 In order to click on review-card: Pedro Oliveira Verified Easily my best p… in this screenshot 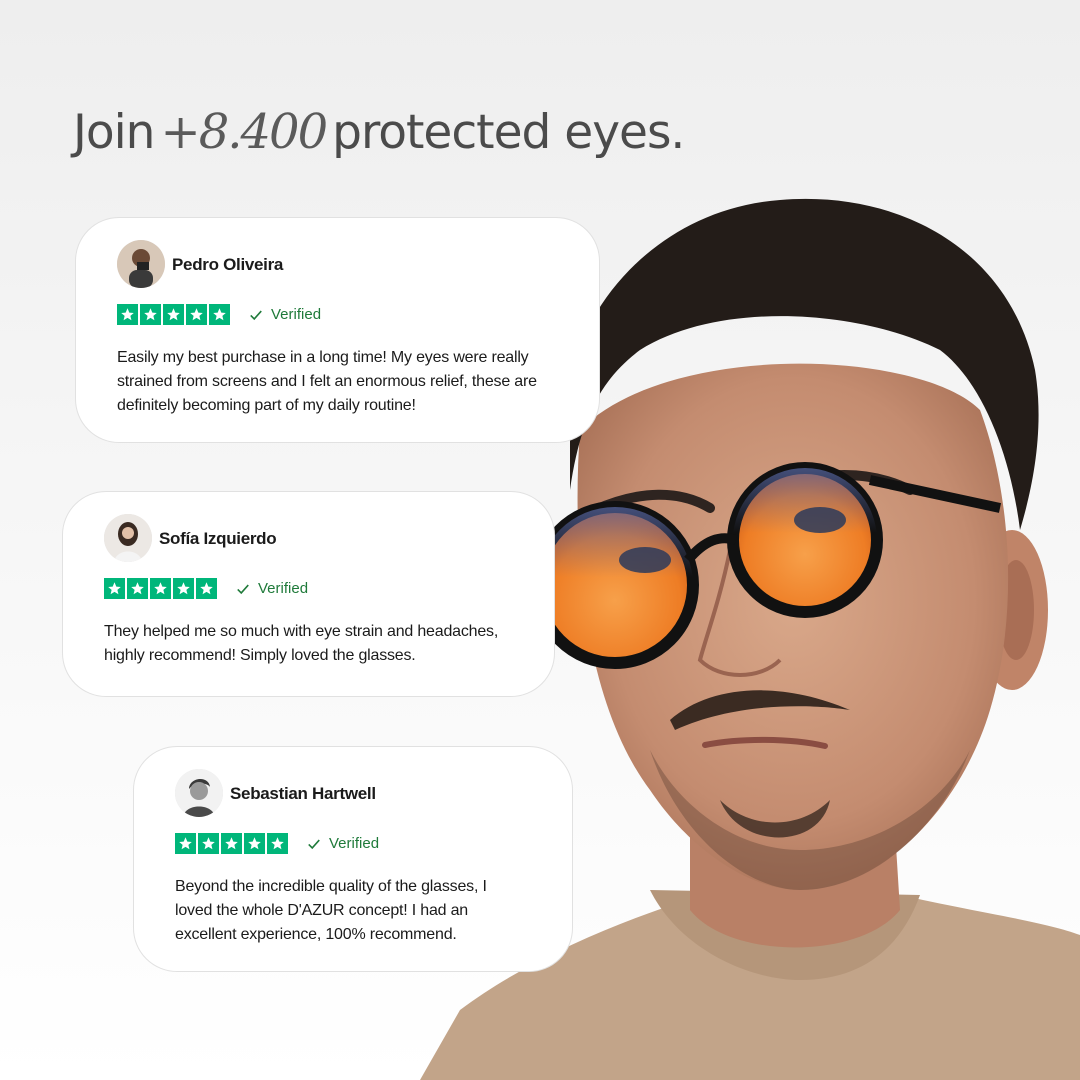, I will do `click(337, 330)`.